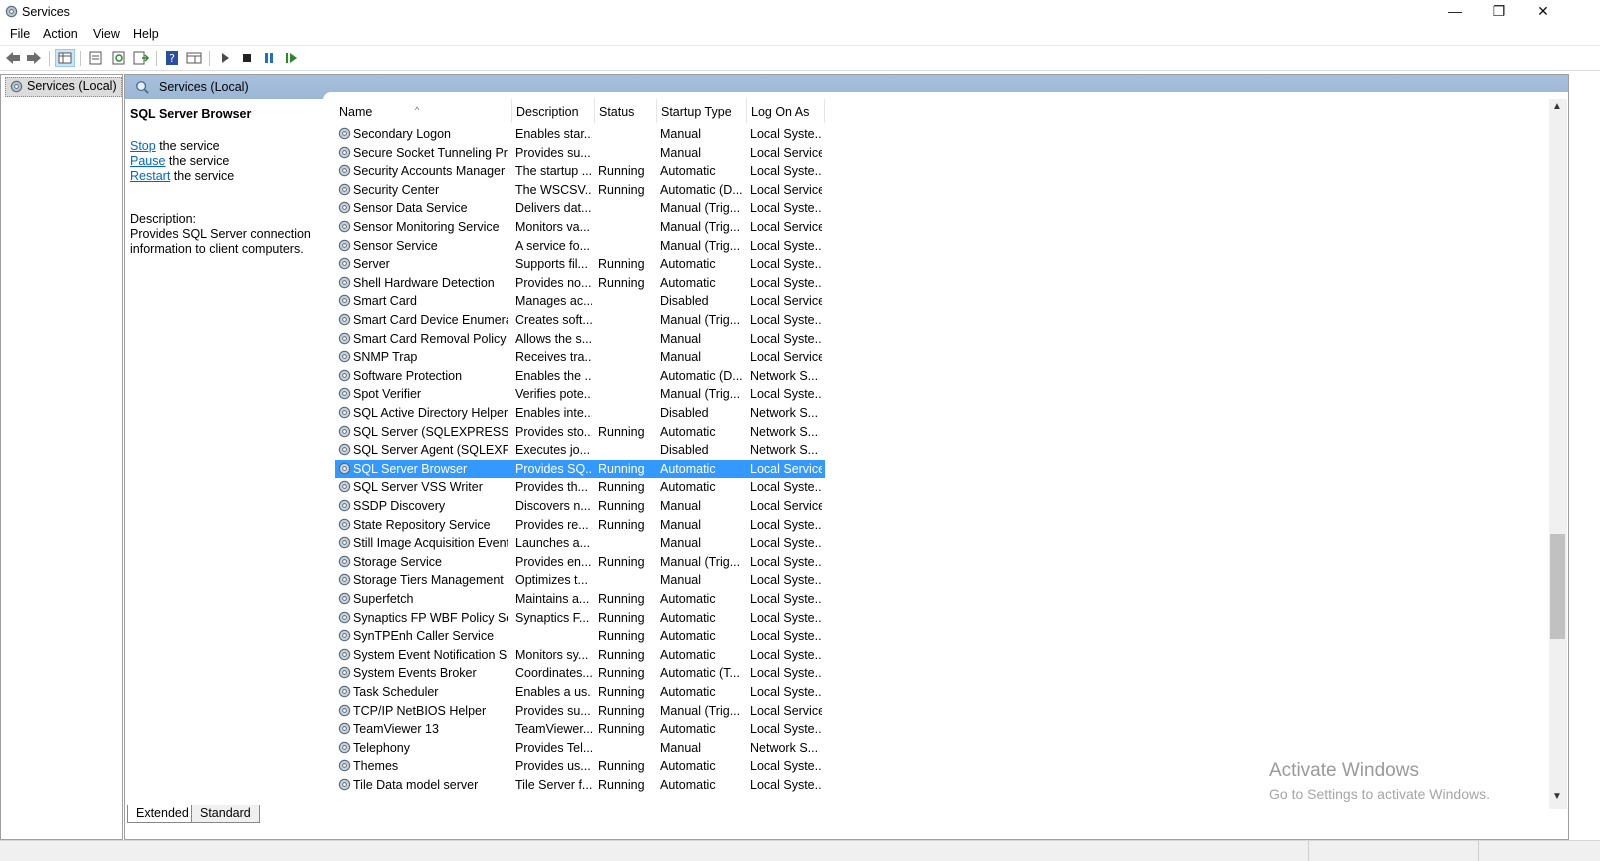 Image resolution: width=1600 pixels, height=861 pixels. I want to click on refresh-icon, so click(119, 58).